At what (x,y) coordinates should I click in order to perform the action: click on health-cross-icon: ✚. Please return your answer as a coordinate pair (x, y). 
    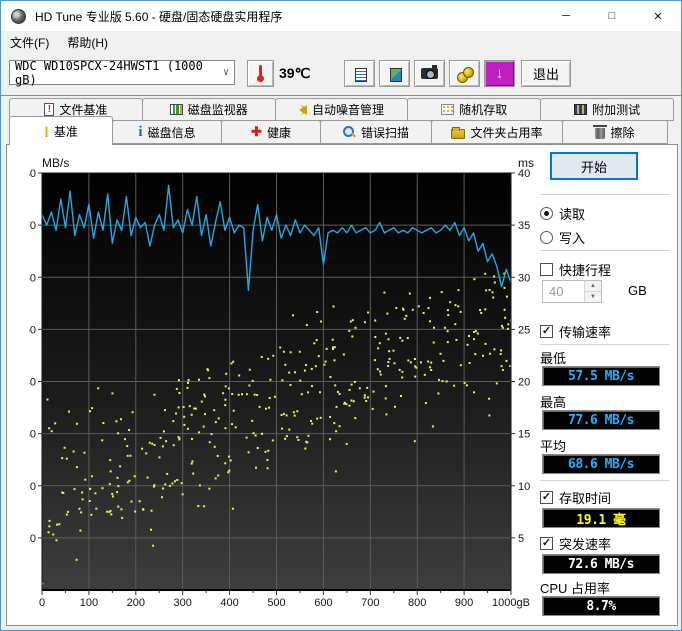
    Looking at the image, I should click on (256, 131).